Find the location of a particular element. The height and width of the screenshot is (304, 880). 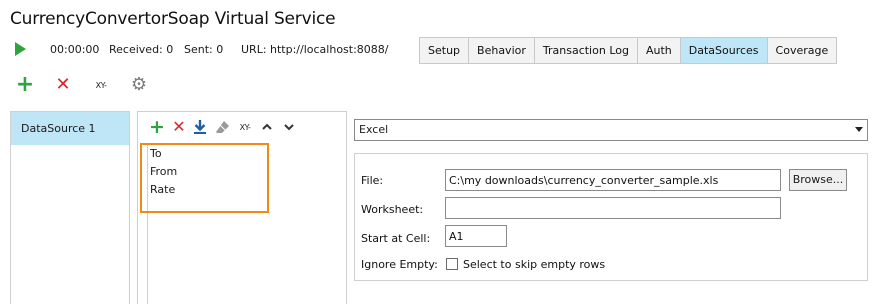

tab-coverage: Coverage is located at coordinates (802, 50).